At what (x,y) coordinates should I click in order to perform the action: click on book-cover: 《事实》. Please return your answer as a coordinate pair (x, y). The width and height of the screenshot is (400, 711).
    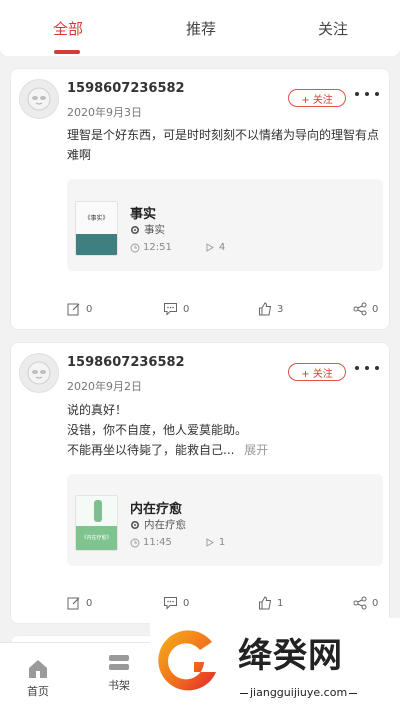
    Looking at the image, I should click on (96, 228).